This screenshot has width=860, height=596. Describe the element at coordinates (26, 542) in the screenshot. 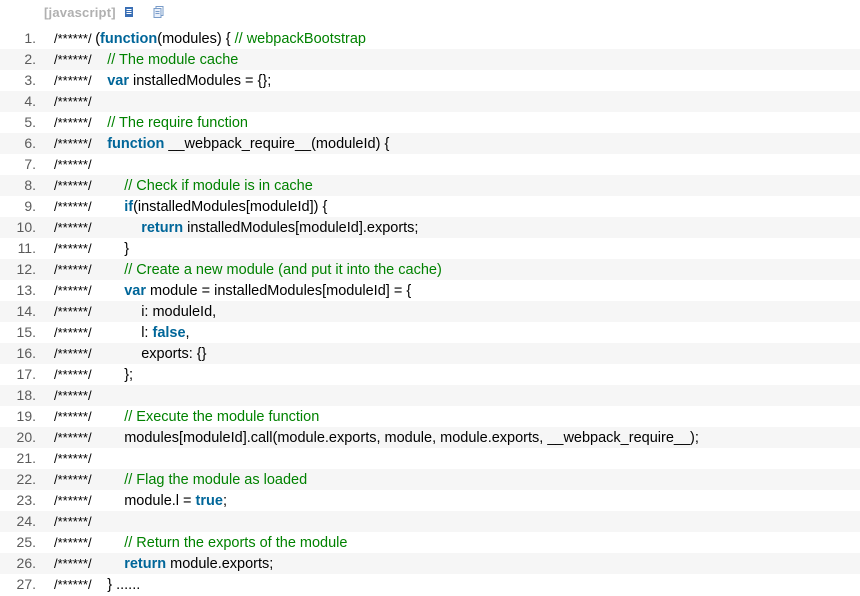

I see `line-number: 25.` at that location.